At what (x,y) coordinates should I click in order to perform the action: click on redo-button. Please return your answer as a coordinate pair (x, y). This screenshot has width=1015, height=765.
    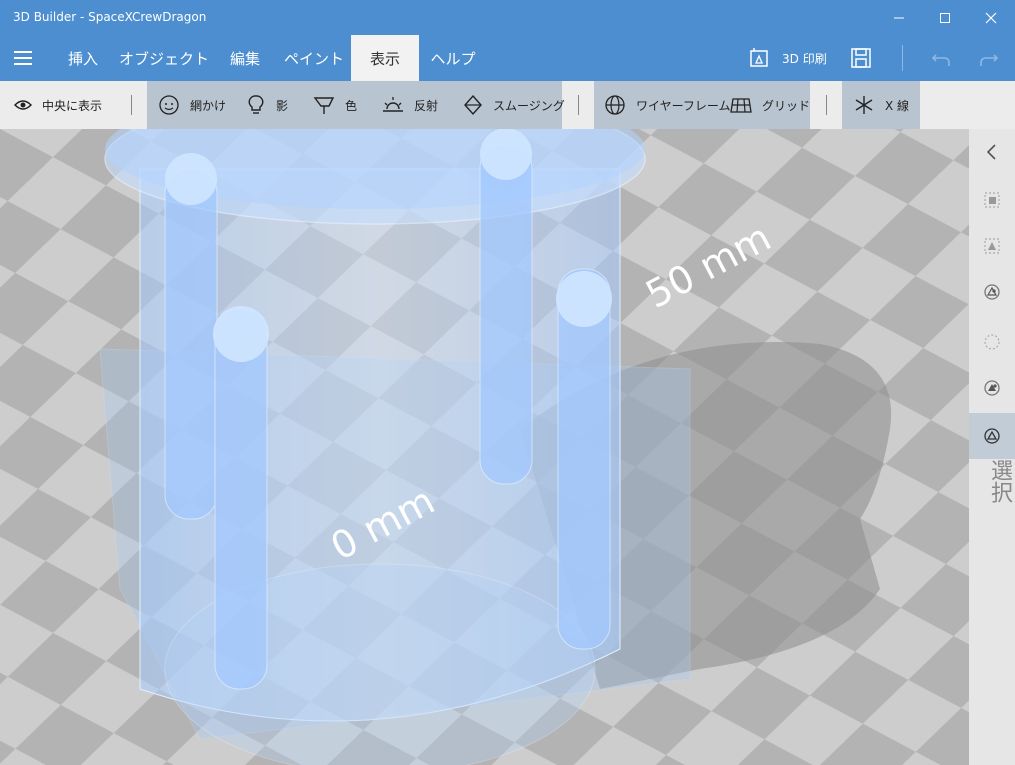
    Looking at the image, I should click on (989, 58).